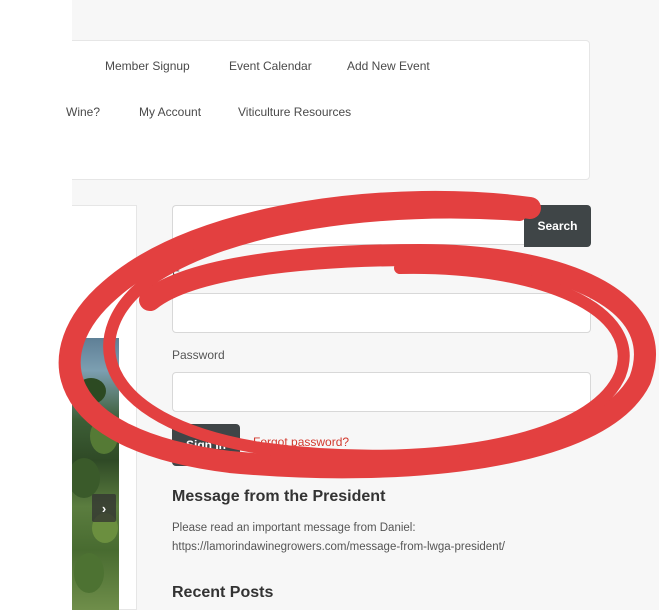 The height and width of the screenshot is (610, 659). What do you see at coordinates (83, 112) in the screenshot?
I see `nav-wine-truncated: Wine?` at bounding box center [83, 112].